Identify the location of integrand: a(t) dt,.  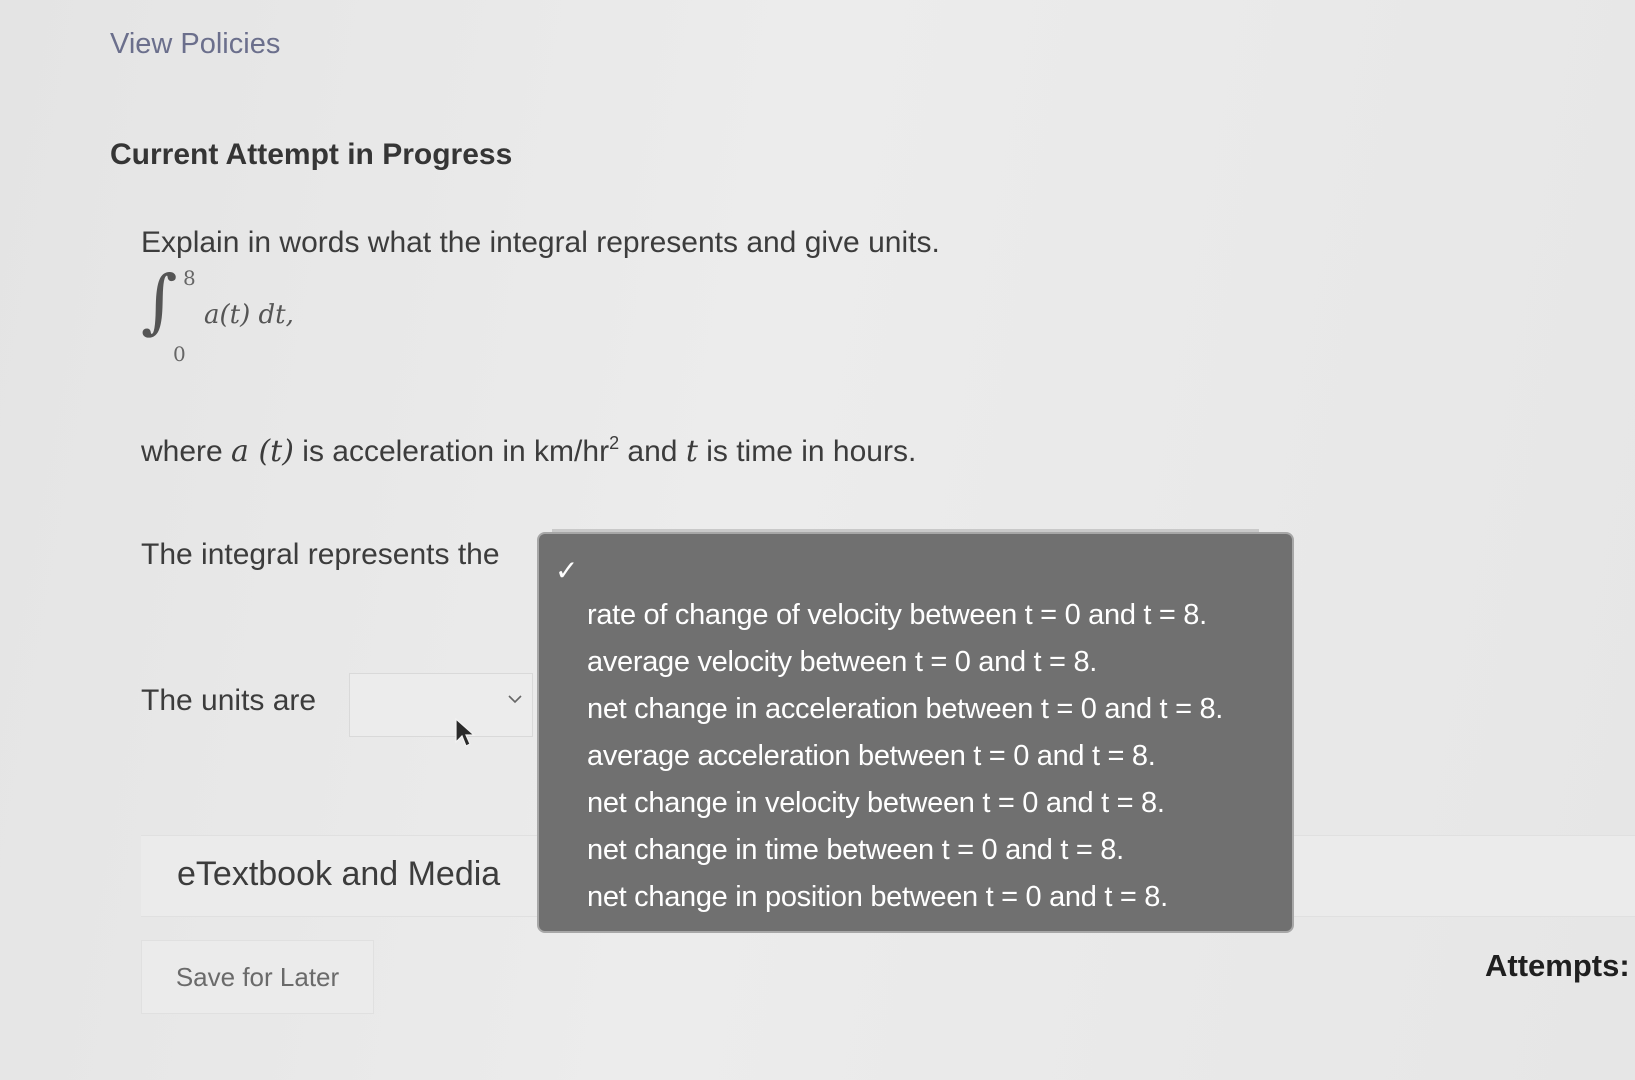
(249, 315).